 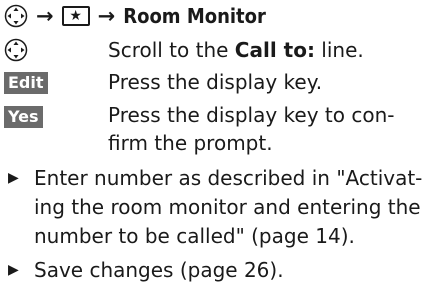 What do you see at coordinates (194, 16) in the screenshot?
I see `menu-label-room-monitor: Room Monitor` at bounding box center [194, 16].